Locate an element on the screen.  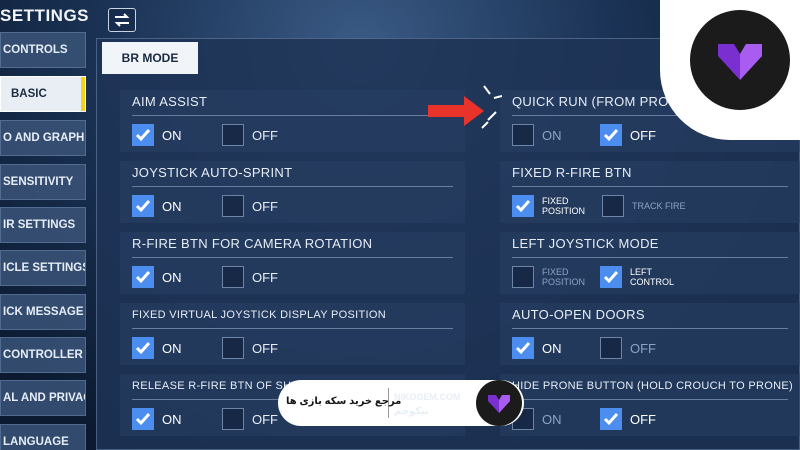
sidebar-item-label: ICLE SETTINGS is located at coordinates (44, 268).